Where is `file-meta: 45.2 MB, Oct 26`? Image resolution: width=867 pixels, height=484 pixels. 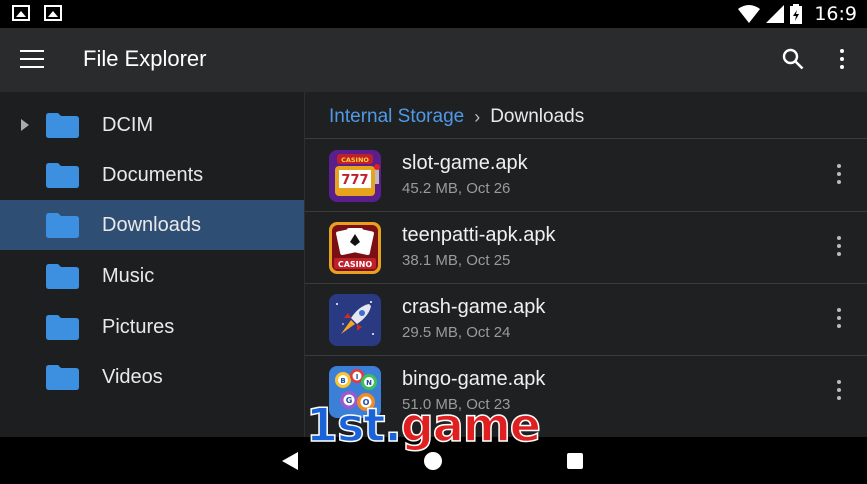 file-meta: 45.2 MB, Oct 26 is located at coordinates (456, 188).